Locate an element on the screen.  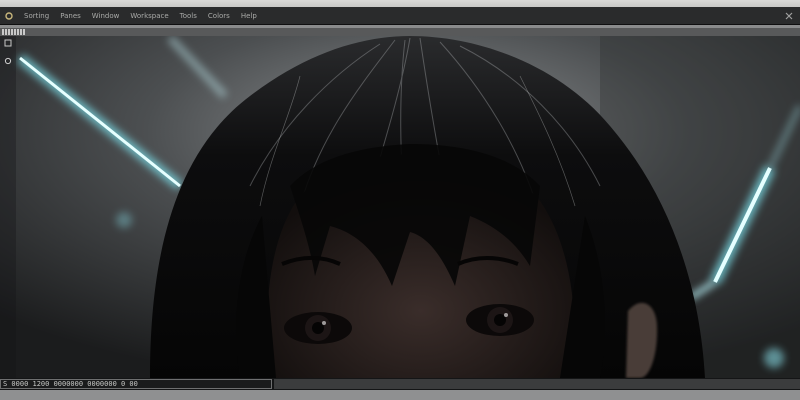
menu-item-workspace: Workspace is located at coordinates (149, 16).